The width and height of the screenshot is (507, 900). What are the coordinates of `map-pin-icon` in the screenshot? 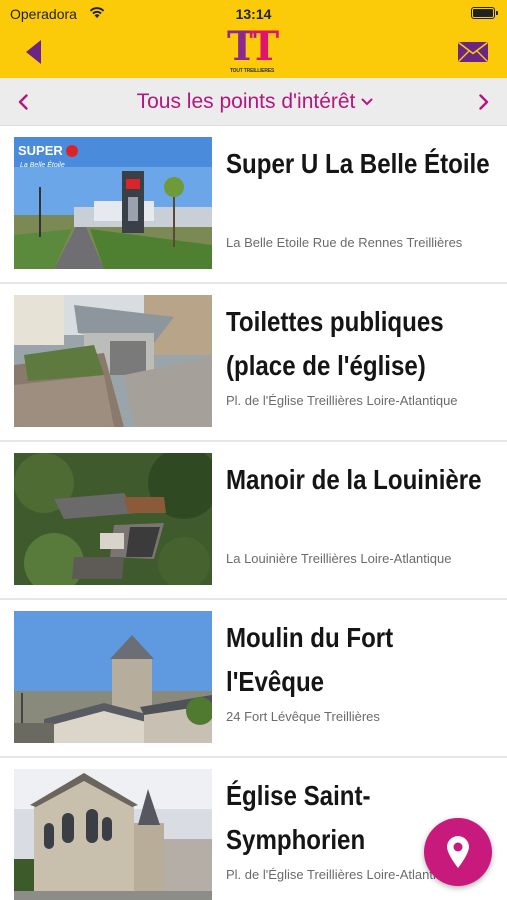 It's located at (458, 852).